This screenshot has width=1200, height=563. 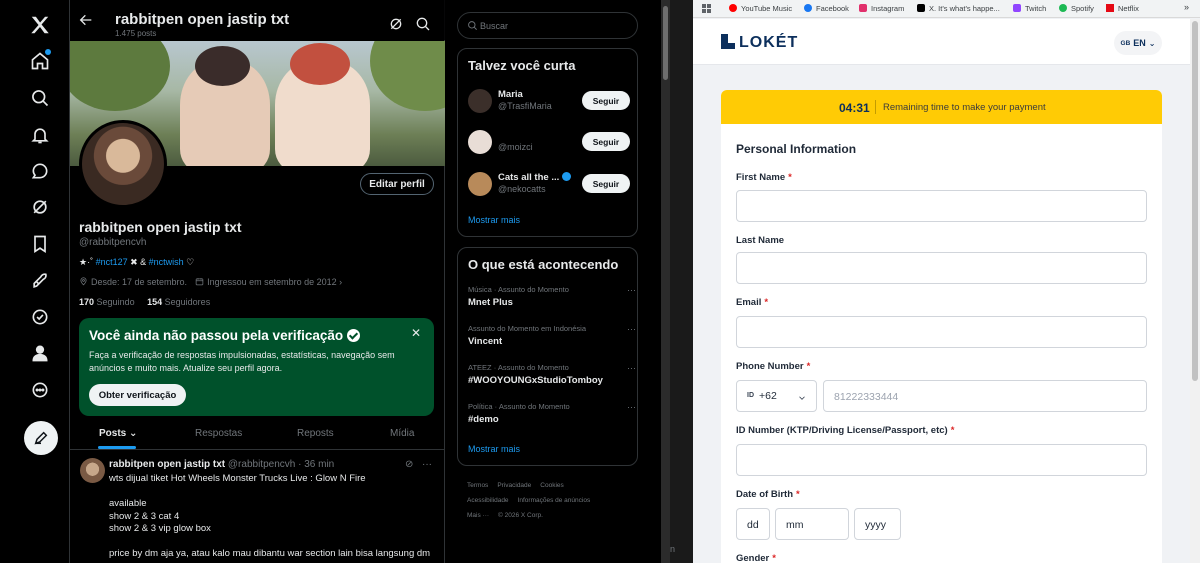 What do you see at coordinates (402, 433) in the screenshot?
I see `tab-media: Mídia` at bounding box center [402, 433].